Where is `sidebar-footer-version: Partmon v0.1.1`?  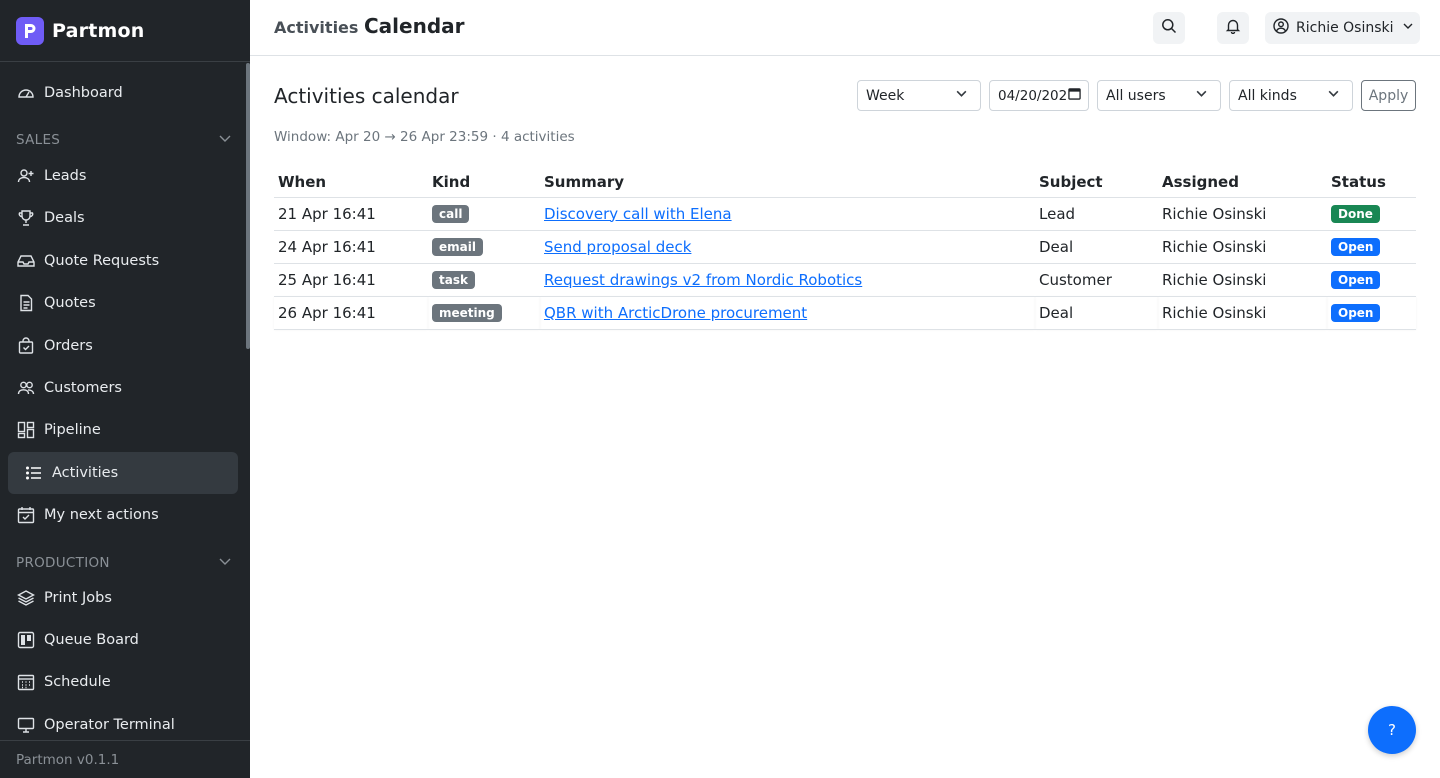
sidebar-footer-version: Partmon v0.1.1 is located at coordinates (125, 759).